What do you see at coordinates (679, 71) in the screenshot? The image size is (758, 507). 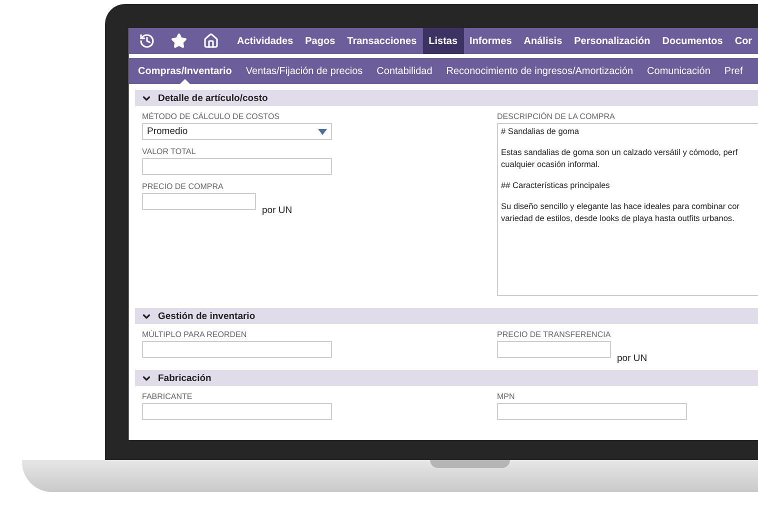 I see `sub-tab: Comunicación` at bounding box center [679, 71].